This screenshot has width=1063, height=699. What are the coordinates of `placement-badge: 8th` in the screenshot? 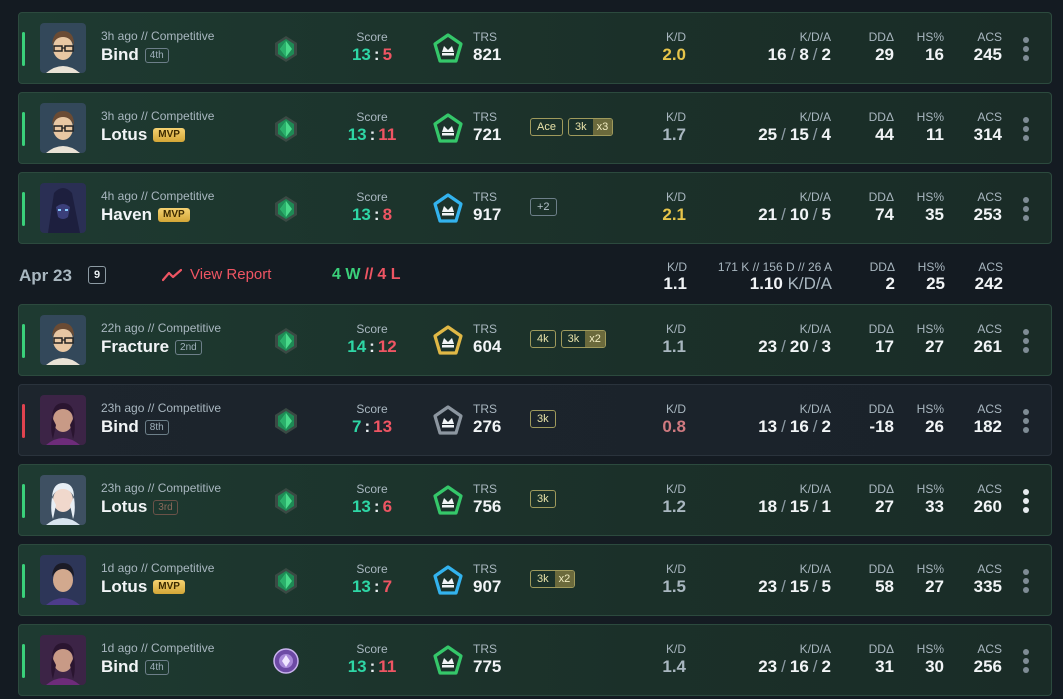 It's located at (156, 427).